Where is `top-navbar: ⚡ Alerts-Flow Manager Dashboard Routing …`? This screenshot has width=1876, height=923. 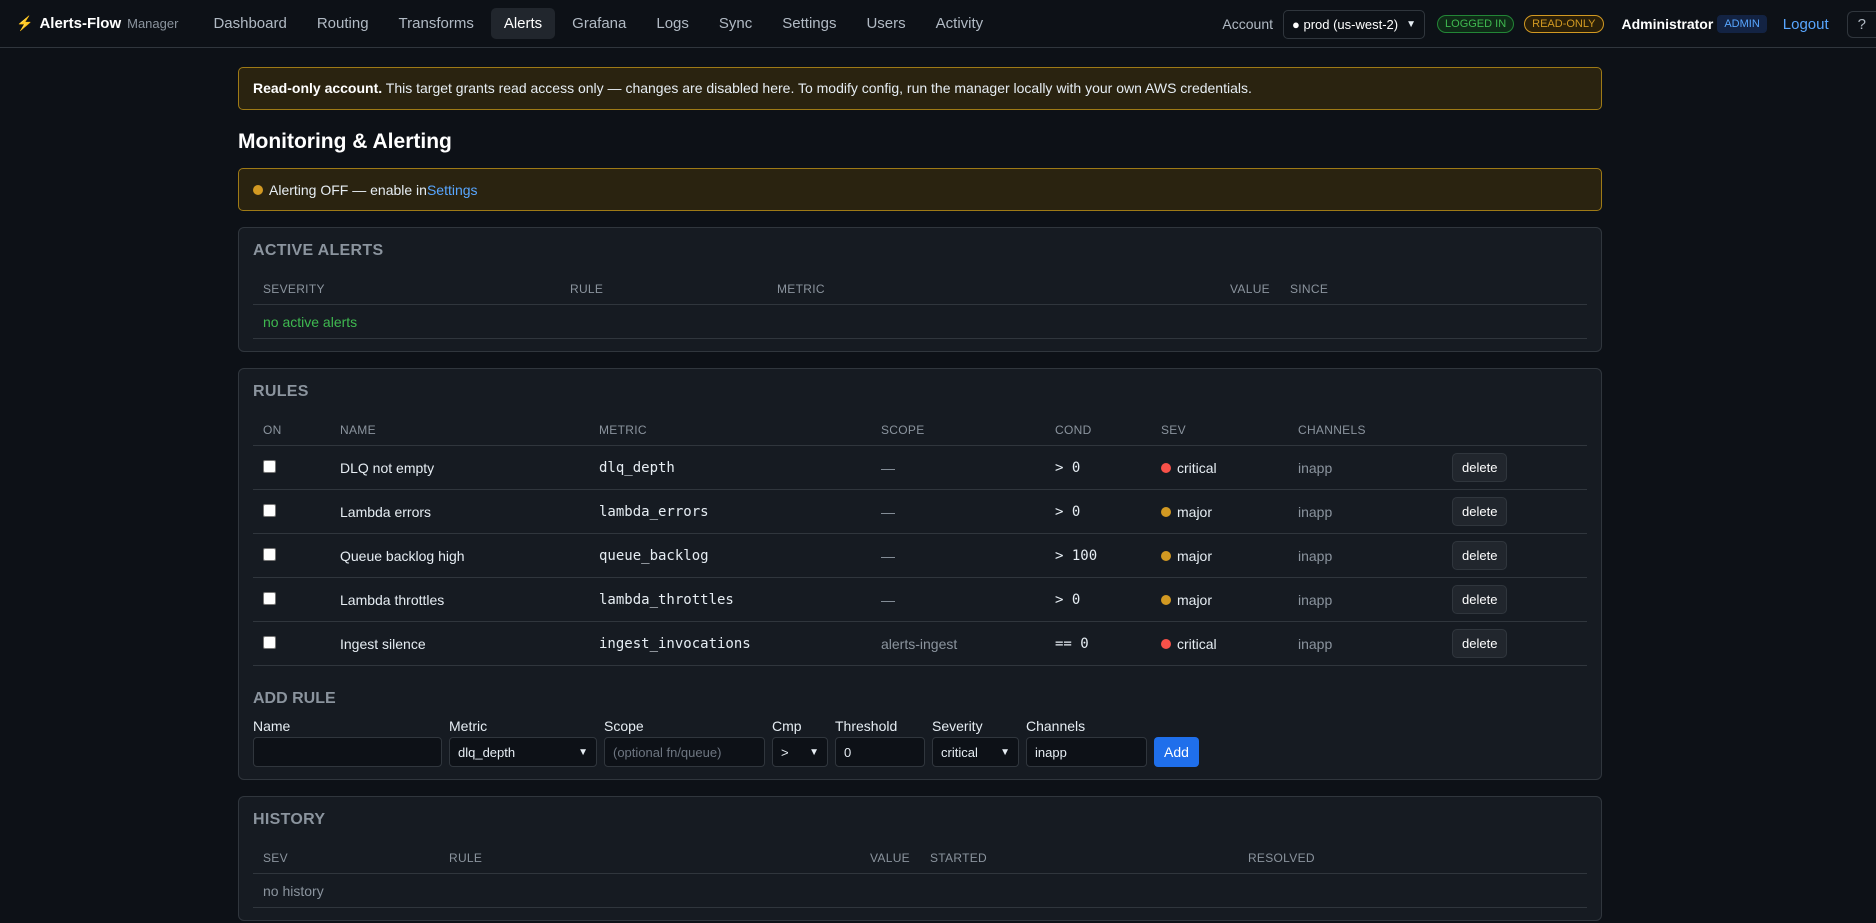
top-navbar: ⚡ Alerts-Flow Manager Dashboard Routing … is located at coordinates (938, 24).